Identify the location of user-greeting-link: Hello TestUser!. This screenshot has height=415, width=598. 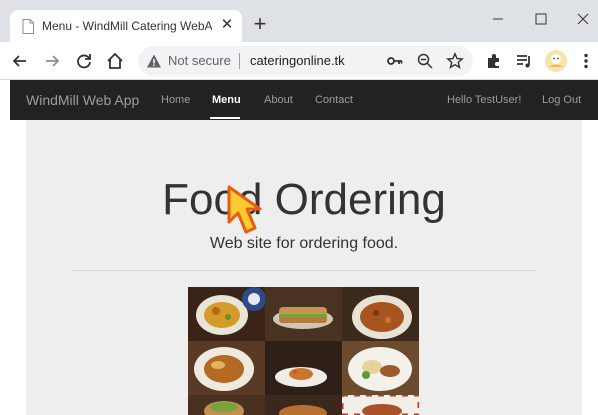
(484, 100).